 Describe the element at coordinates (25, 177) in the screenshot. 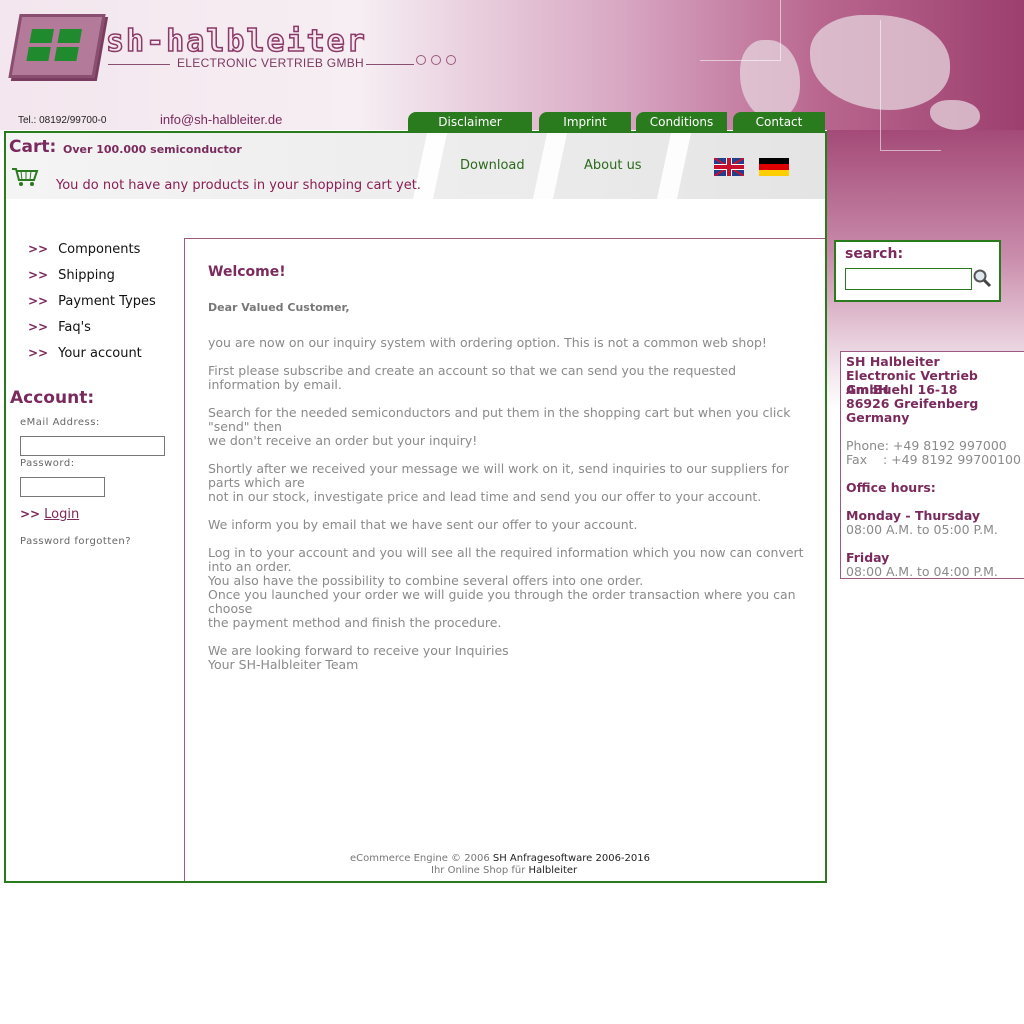

I see `shopping-cart-icon` at that location.